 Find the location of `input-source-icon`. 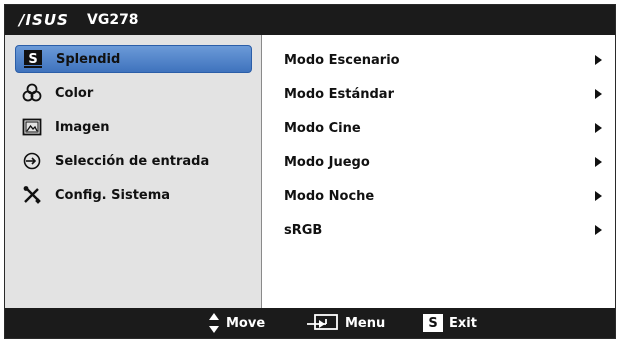

input-source-icon is located at coordinates (32, 161).